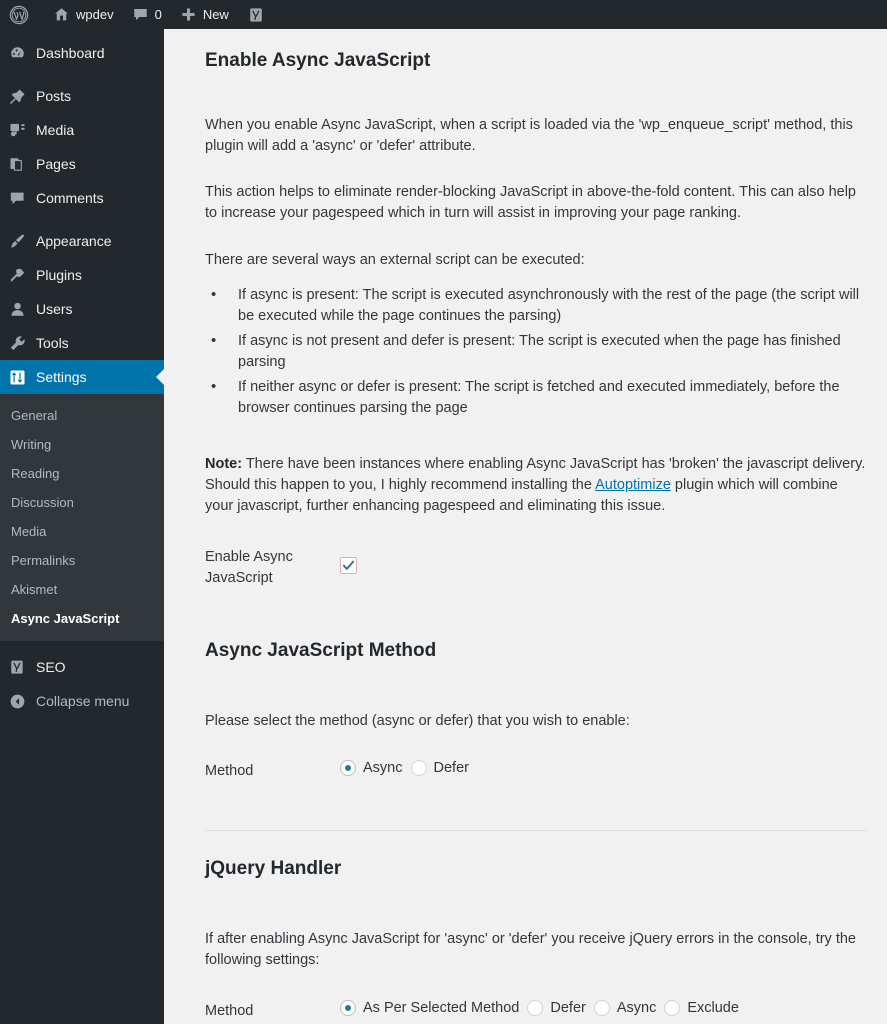 The width and height of the screenshot is (887, 1024). What do you see at coordinates (82, 667) in the screenshot?
I see `sidebar-item-seo: SEO` at bounding box center [82, 667].